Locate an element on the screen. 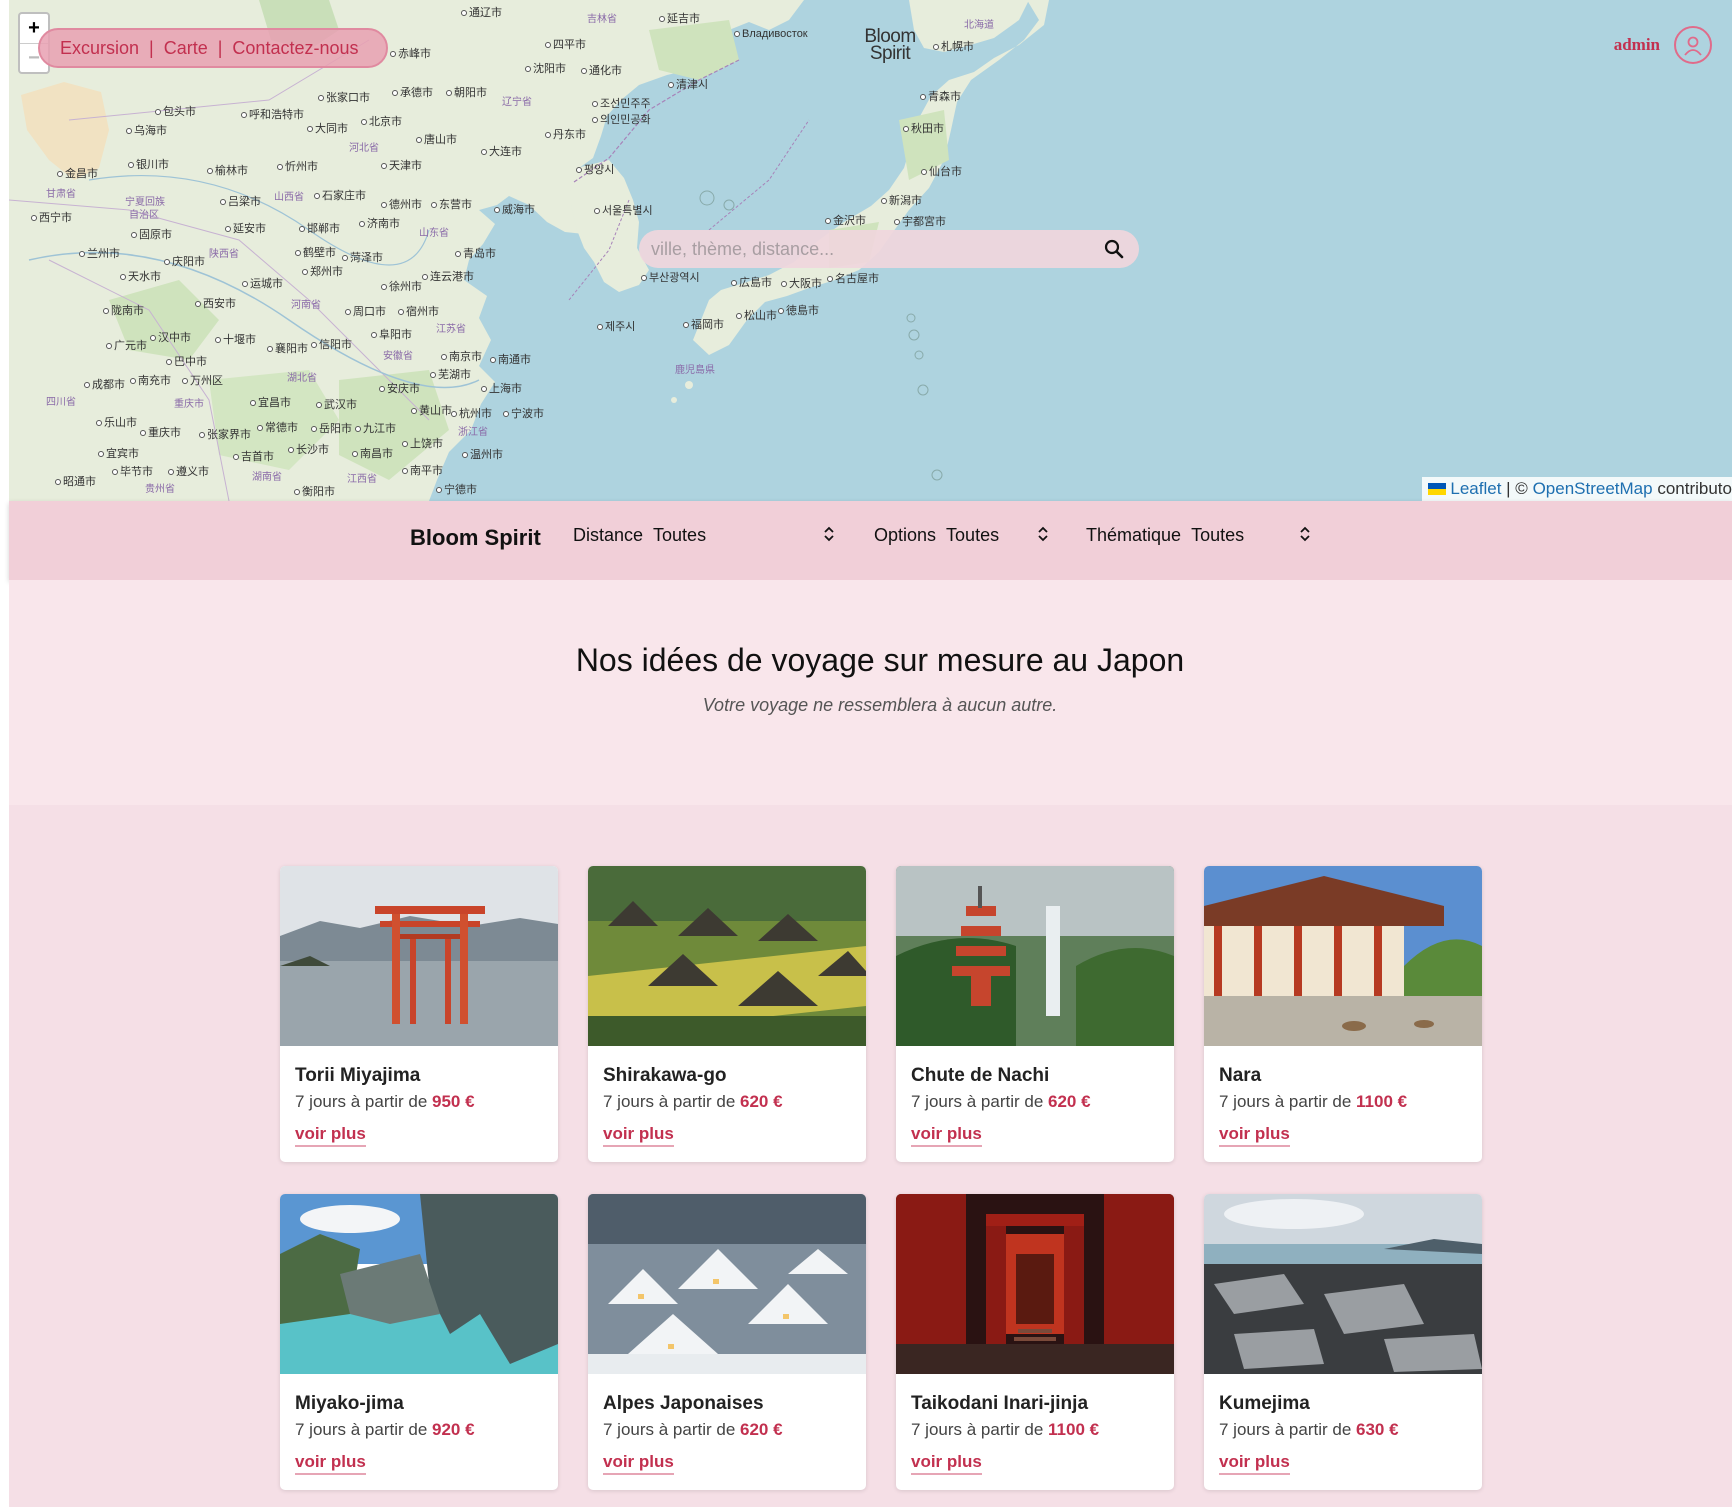  leaflet-link: Leaflet is located at coordinates (1475, 488).